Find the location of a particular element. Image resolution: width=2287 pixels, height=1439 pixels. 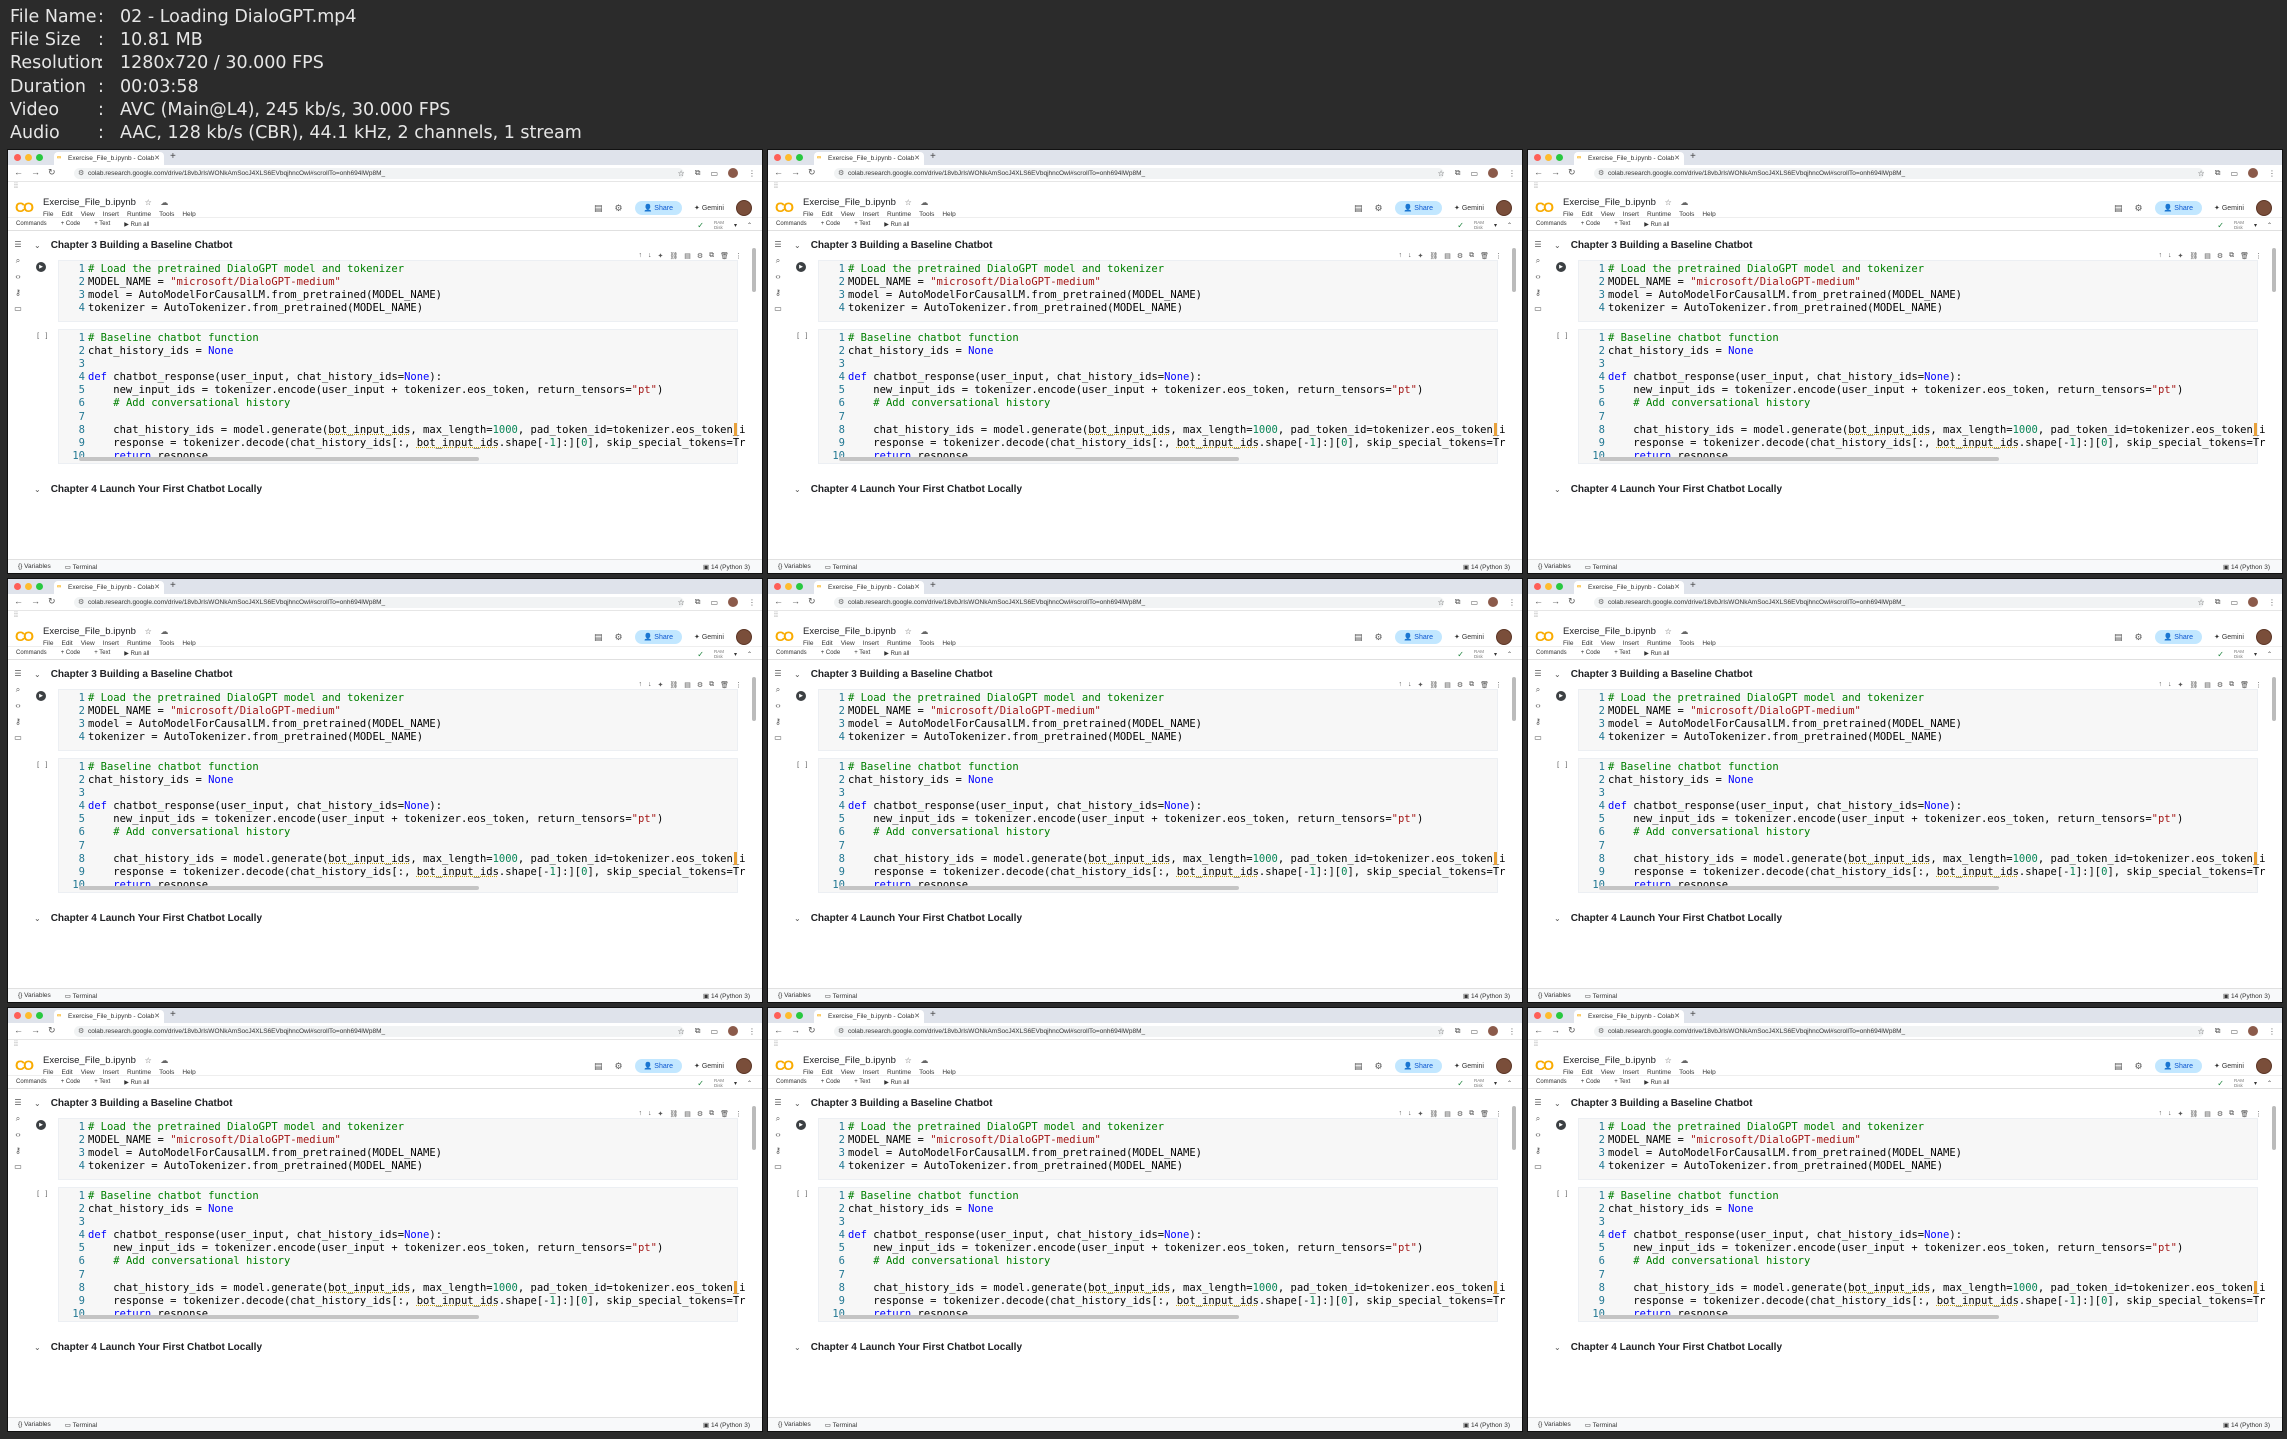

extensions-icon: ⧉ is located at coordinates (2218, 173).